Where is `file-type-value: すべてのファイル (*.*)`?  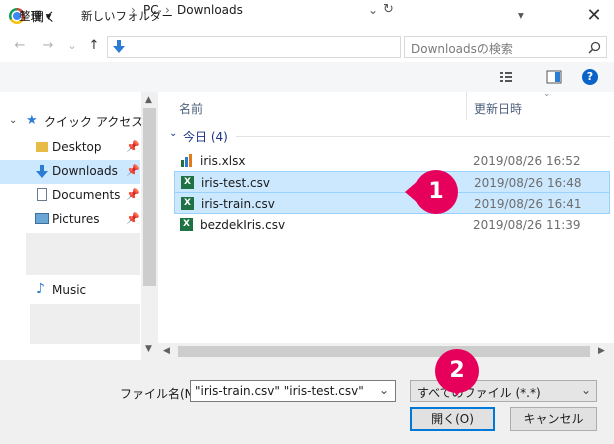 file-type-value: すべてのファイル (*.*) is located at coordinates (479, 393).